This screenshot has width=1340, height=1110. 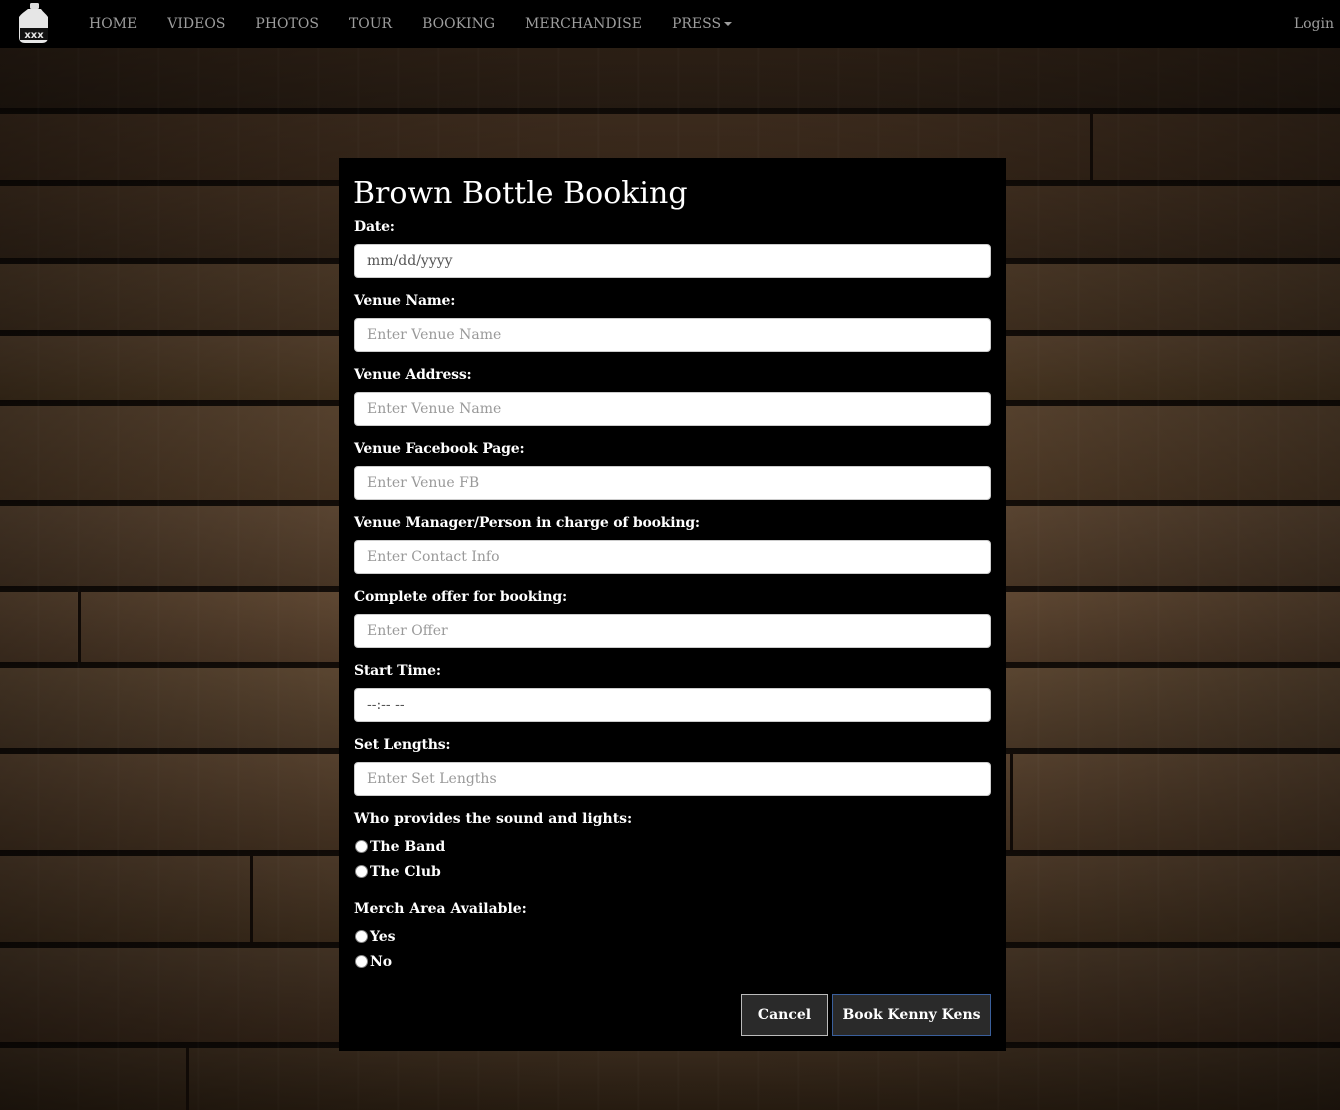 I want to click on book-button: Book Kenny Kens, so click(x=911, y=1015).